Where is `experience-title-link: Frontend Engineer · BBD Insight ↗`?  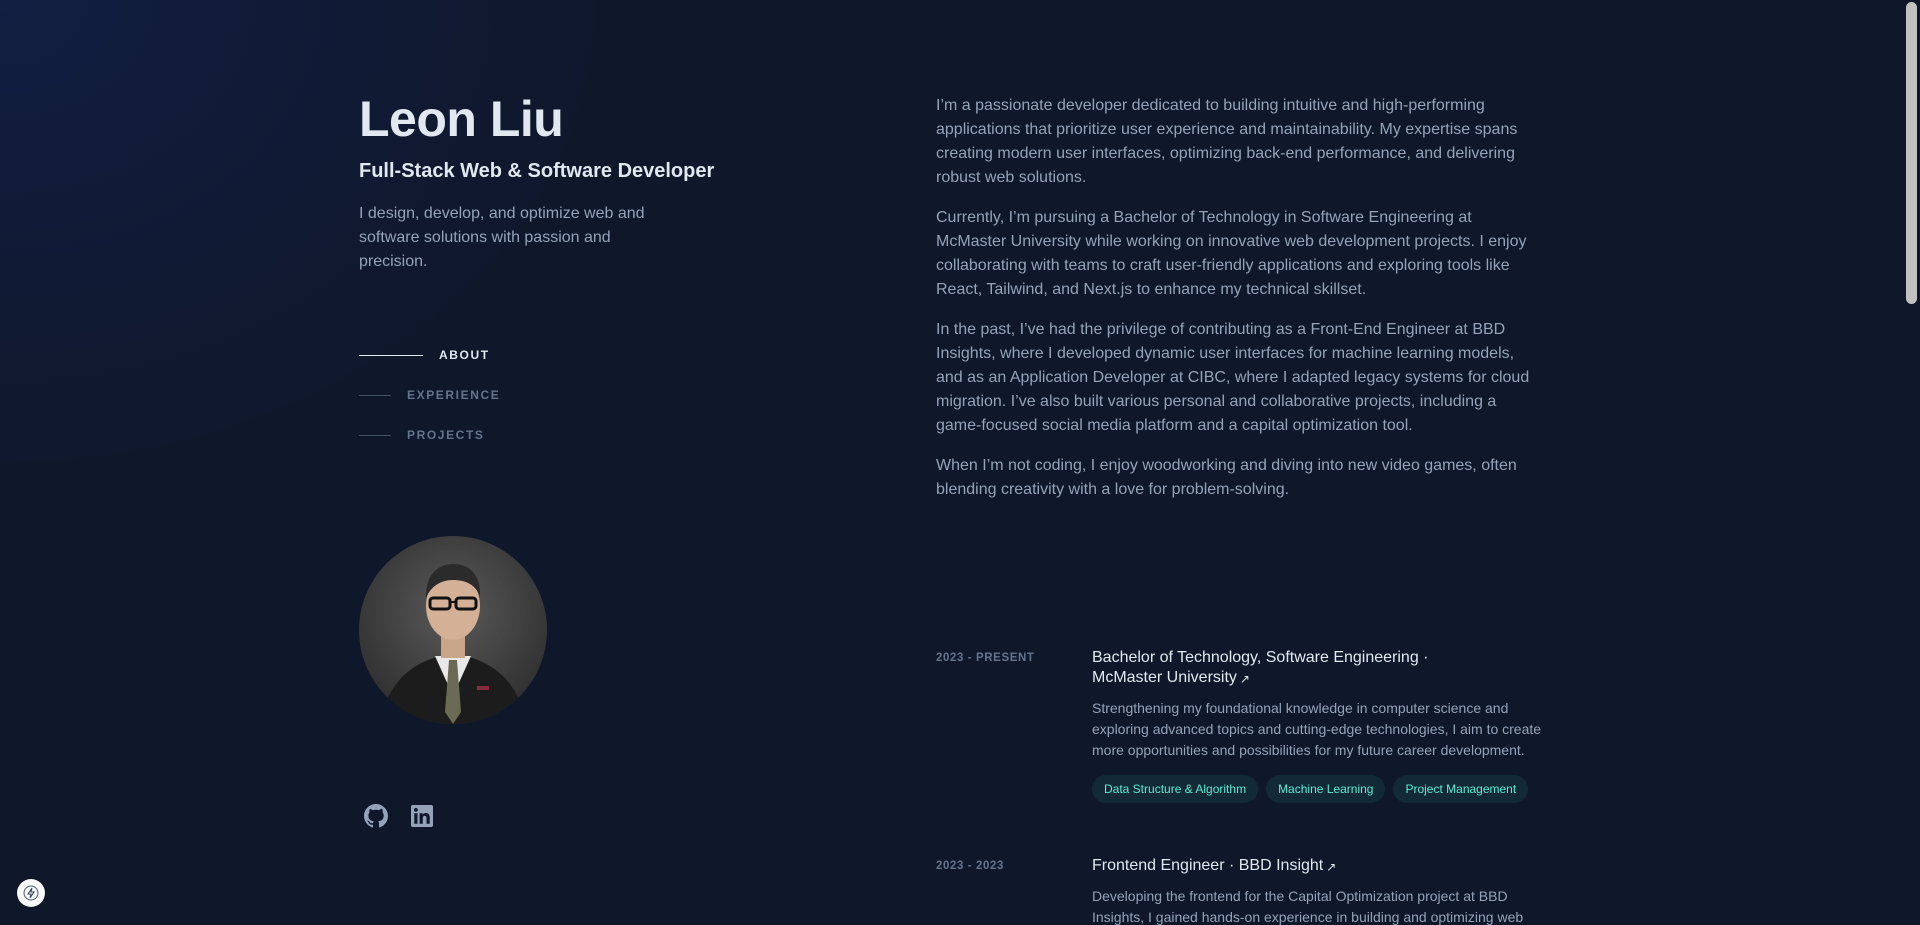
experience-title-link: Frontend Engineer · BBD Insight ↗ is located at coordinates (1317, 866).